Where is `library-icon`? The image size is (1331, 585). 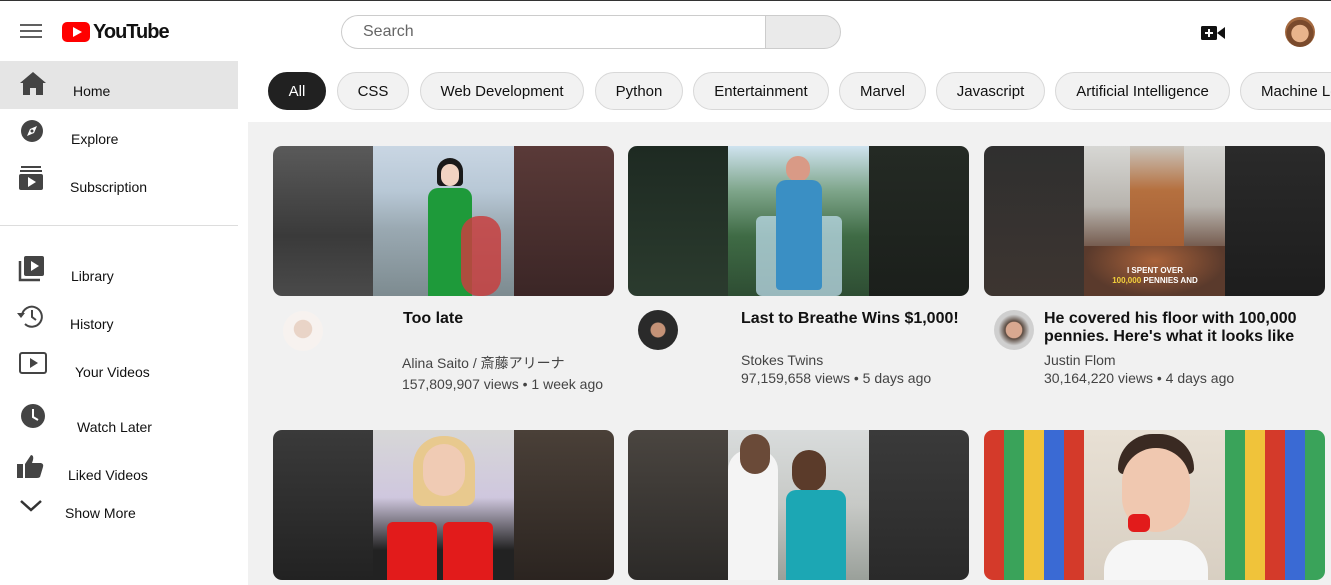
library-icon is located at coordinates (31, 269).